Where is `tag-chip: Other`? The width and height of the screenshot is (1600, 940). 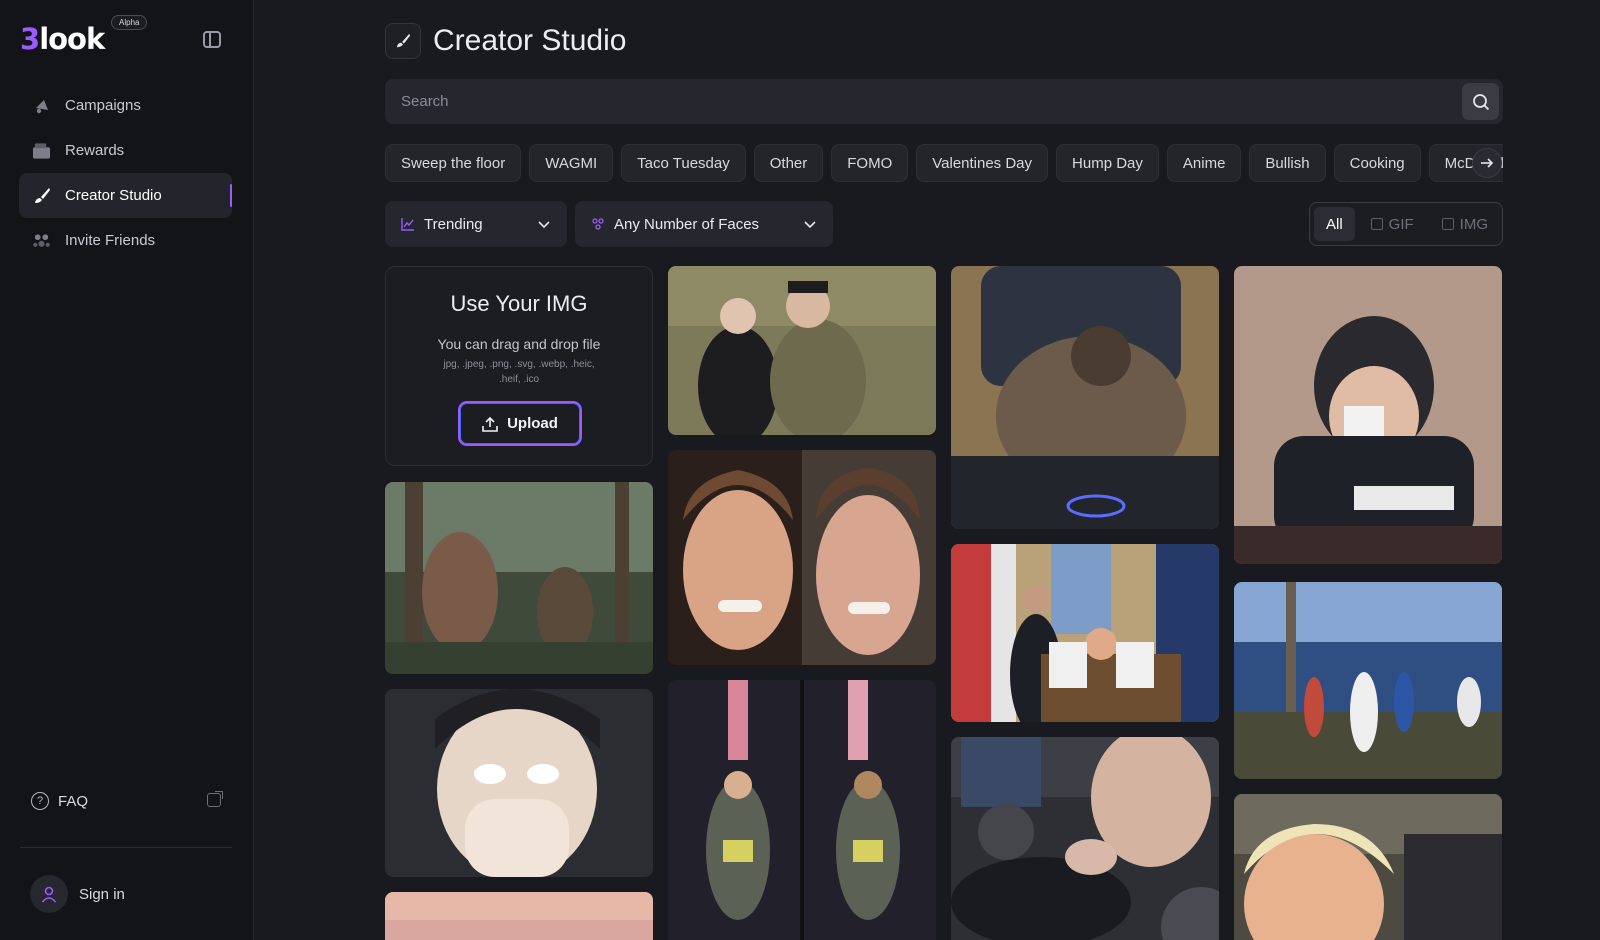
tag-chip: Other is located at coordinates (788, 163).